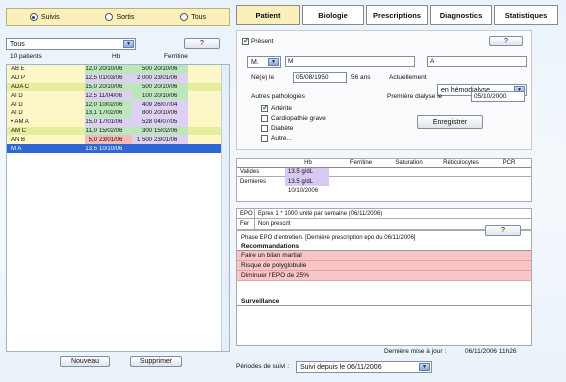 This screenshot has width=566, height=382. I want to click on ferritine-cell-group: 100 20/10/06, so click(160, 96).